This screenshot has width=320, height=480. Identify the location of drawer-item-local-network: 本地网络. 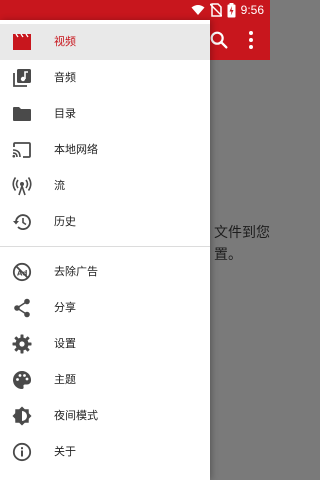
(105, 150).